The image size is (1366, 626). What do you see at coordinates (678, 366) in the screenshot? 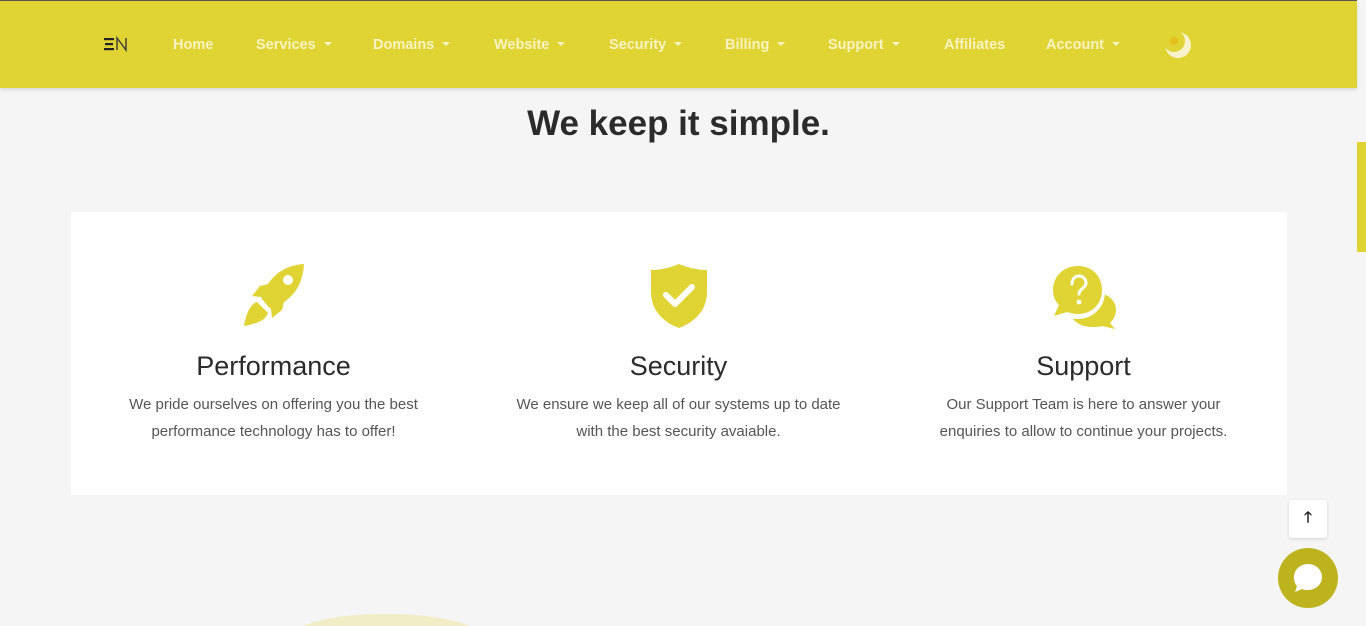
I see `feature-title: Security` at bounding box center [678, 366].